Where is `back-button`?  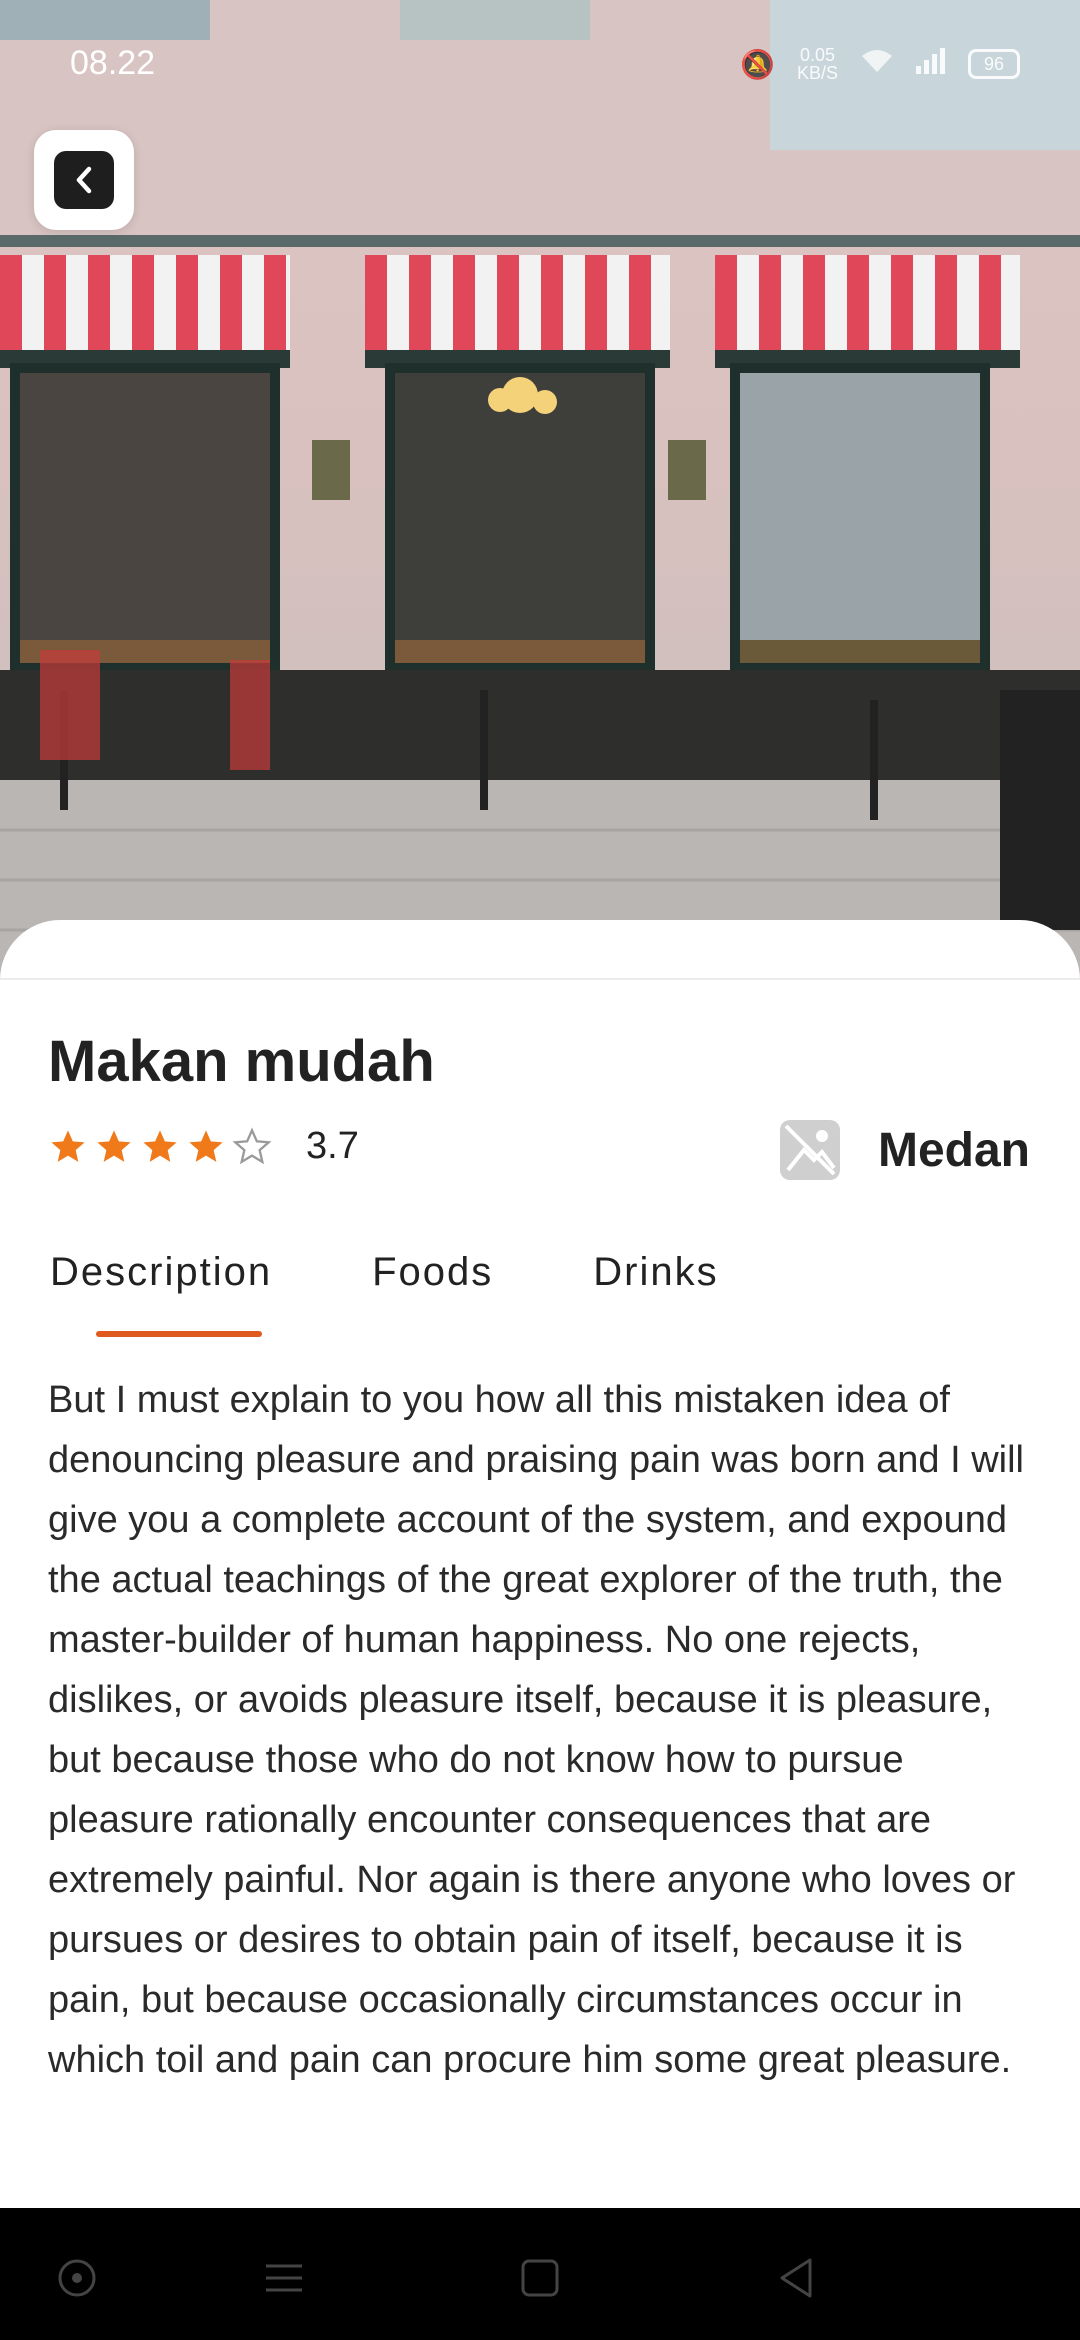
back-button is located at coordinates (84, 180).